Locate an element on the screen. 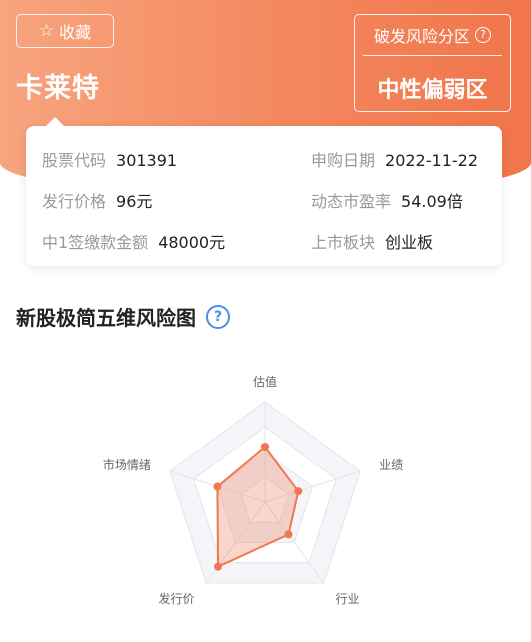 This screenshot has height=642, width=531. info-date: 申购日期 2022-11-22 is located at coordinates (394, 159).